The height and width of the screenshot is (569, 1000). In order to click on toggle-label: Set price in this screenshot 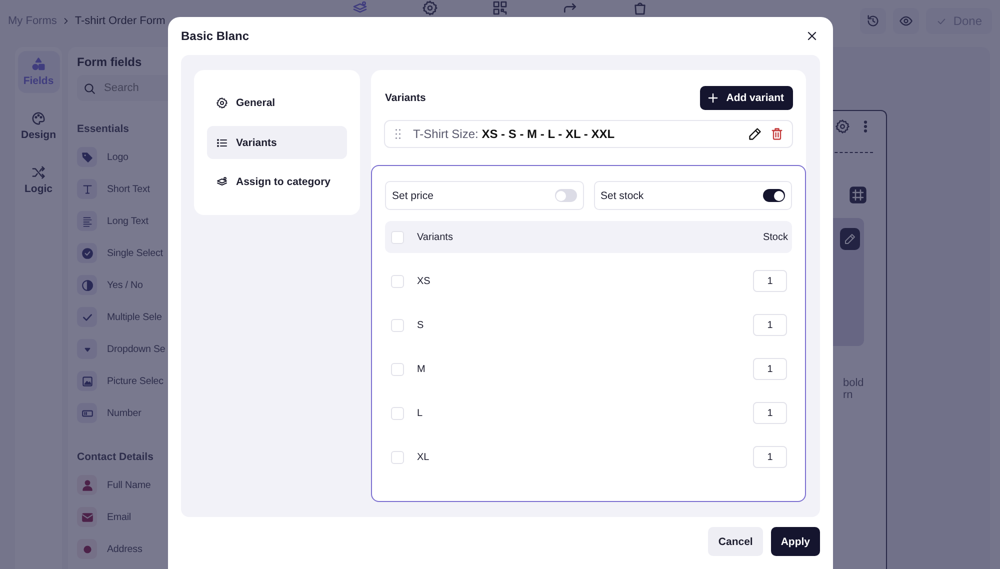, I will do `click(413, 196)`.